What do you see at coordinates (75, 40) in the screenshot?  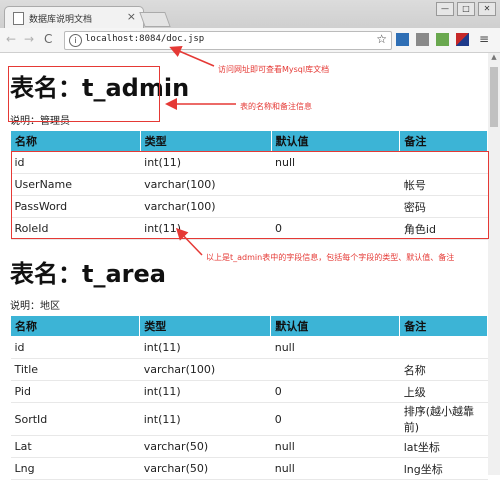 I see `info-icon: i` at bounding box center [75, 40].